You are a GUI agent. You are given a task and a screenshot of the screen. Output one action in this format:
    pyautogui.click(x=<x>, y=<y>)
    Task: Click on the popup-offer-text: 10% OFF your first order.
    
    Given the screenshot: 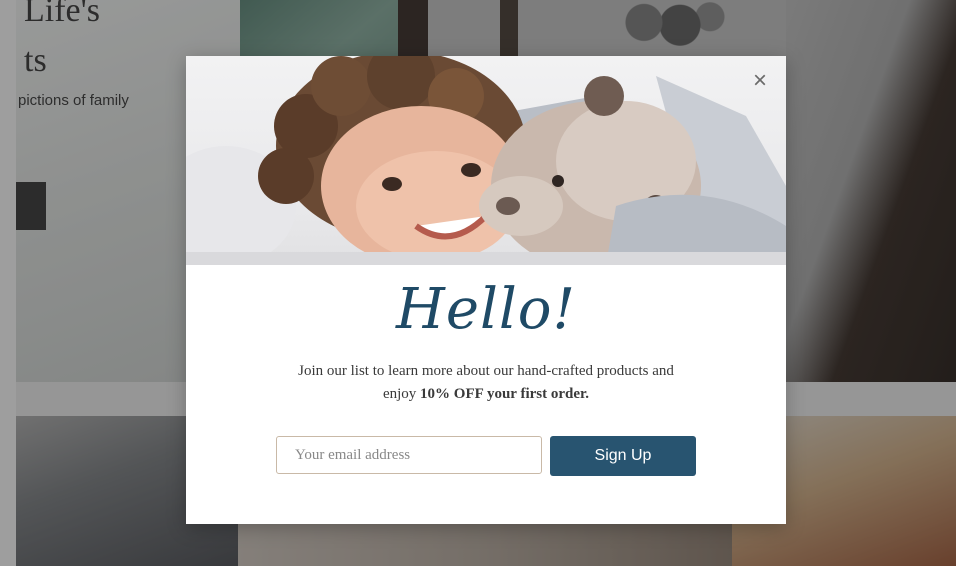 What is the action you would take?
    pyautogui.click(x=505, y=394)
    